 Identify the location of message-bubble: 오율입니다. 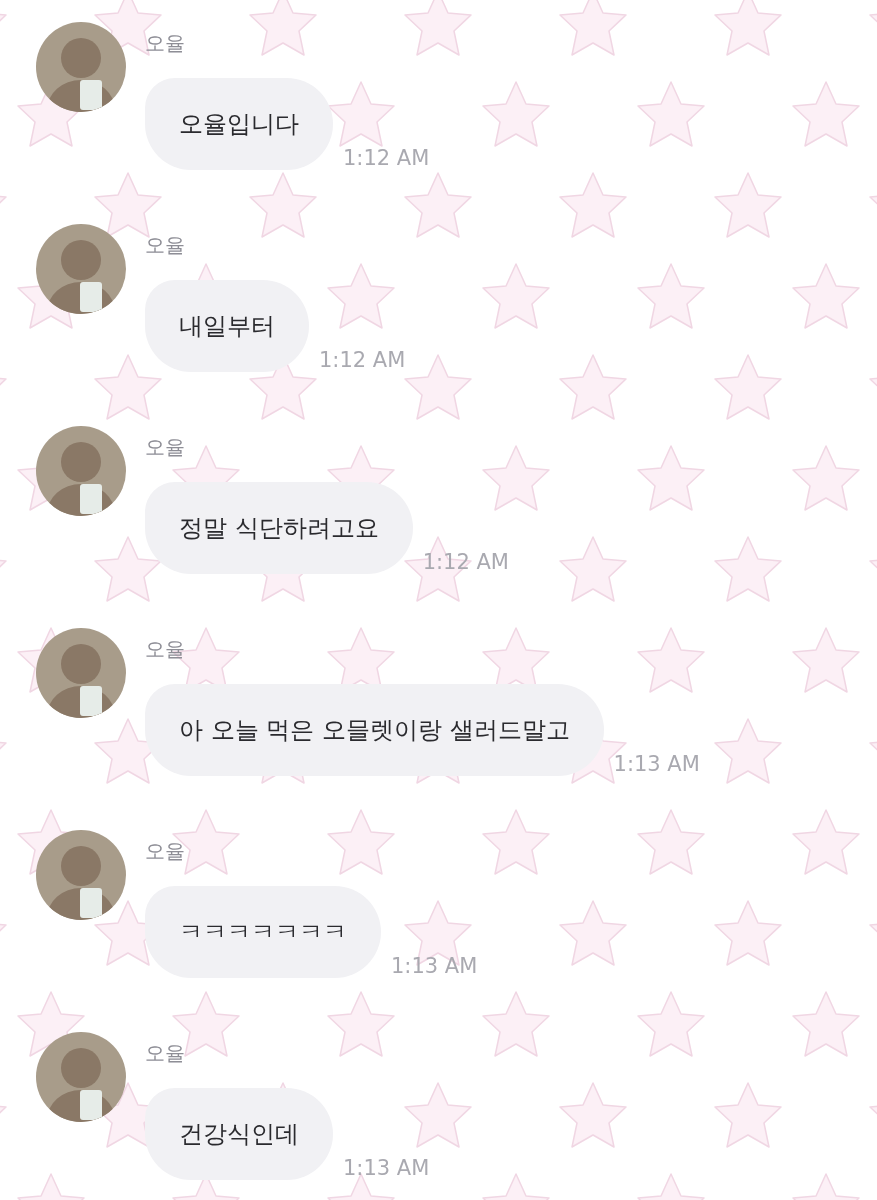
(239, 124).